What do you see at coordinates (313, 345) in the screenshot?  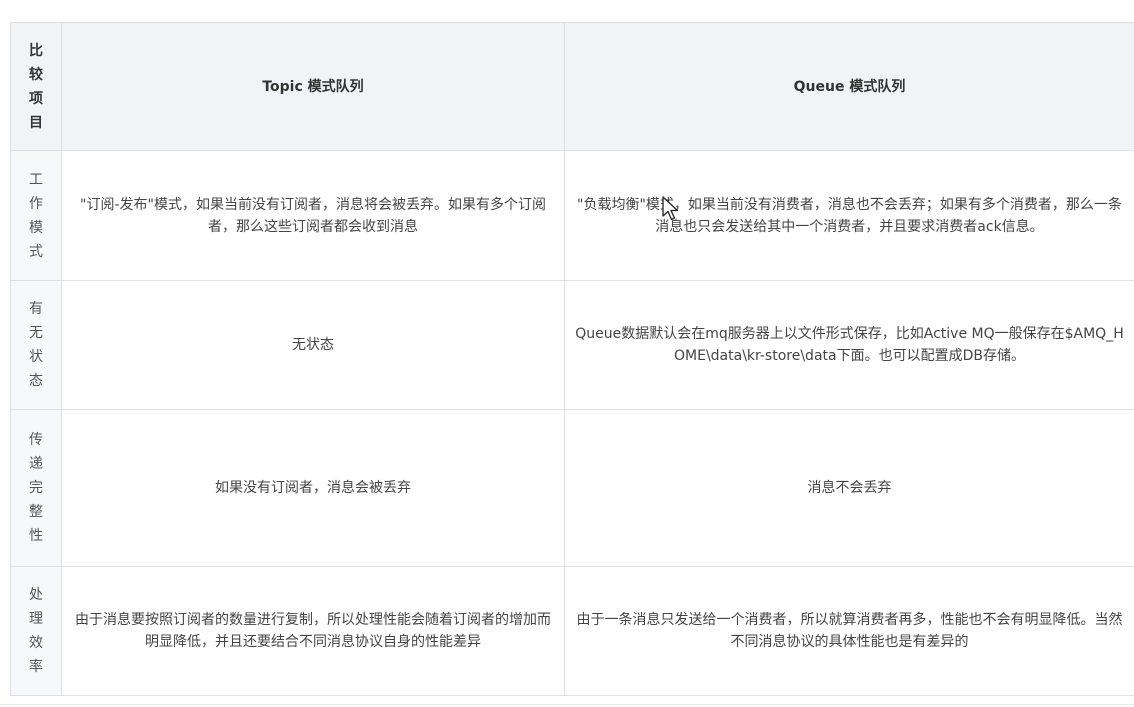 I see `topic-cell: 无状态` at bounding box center [313, 345].